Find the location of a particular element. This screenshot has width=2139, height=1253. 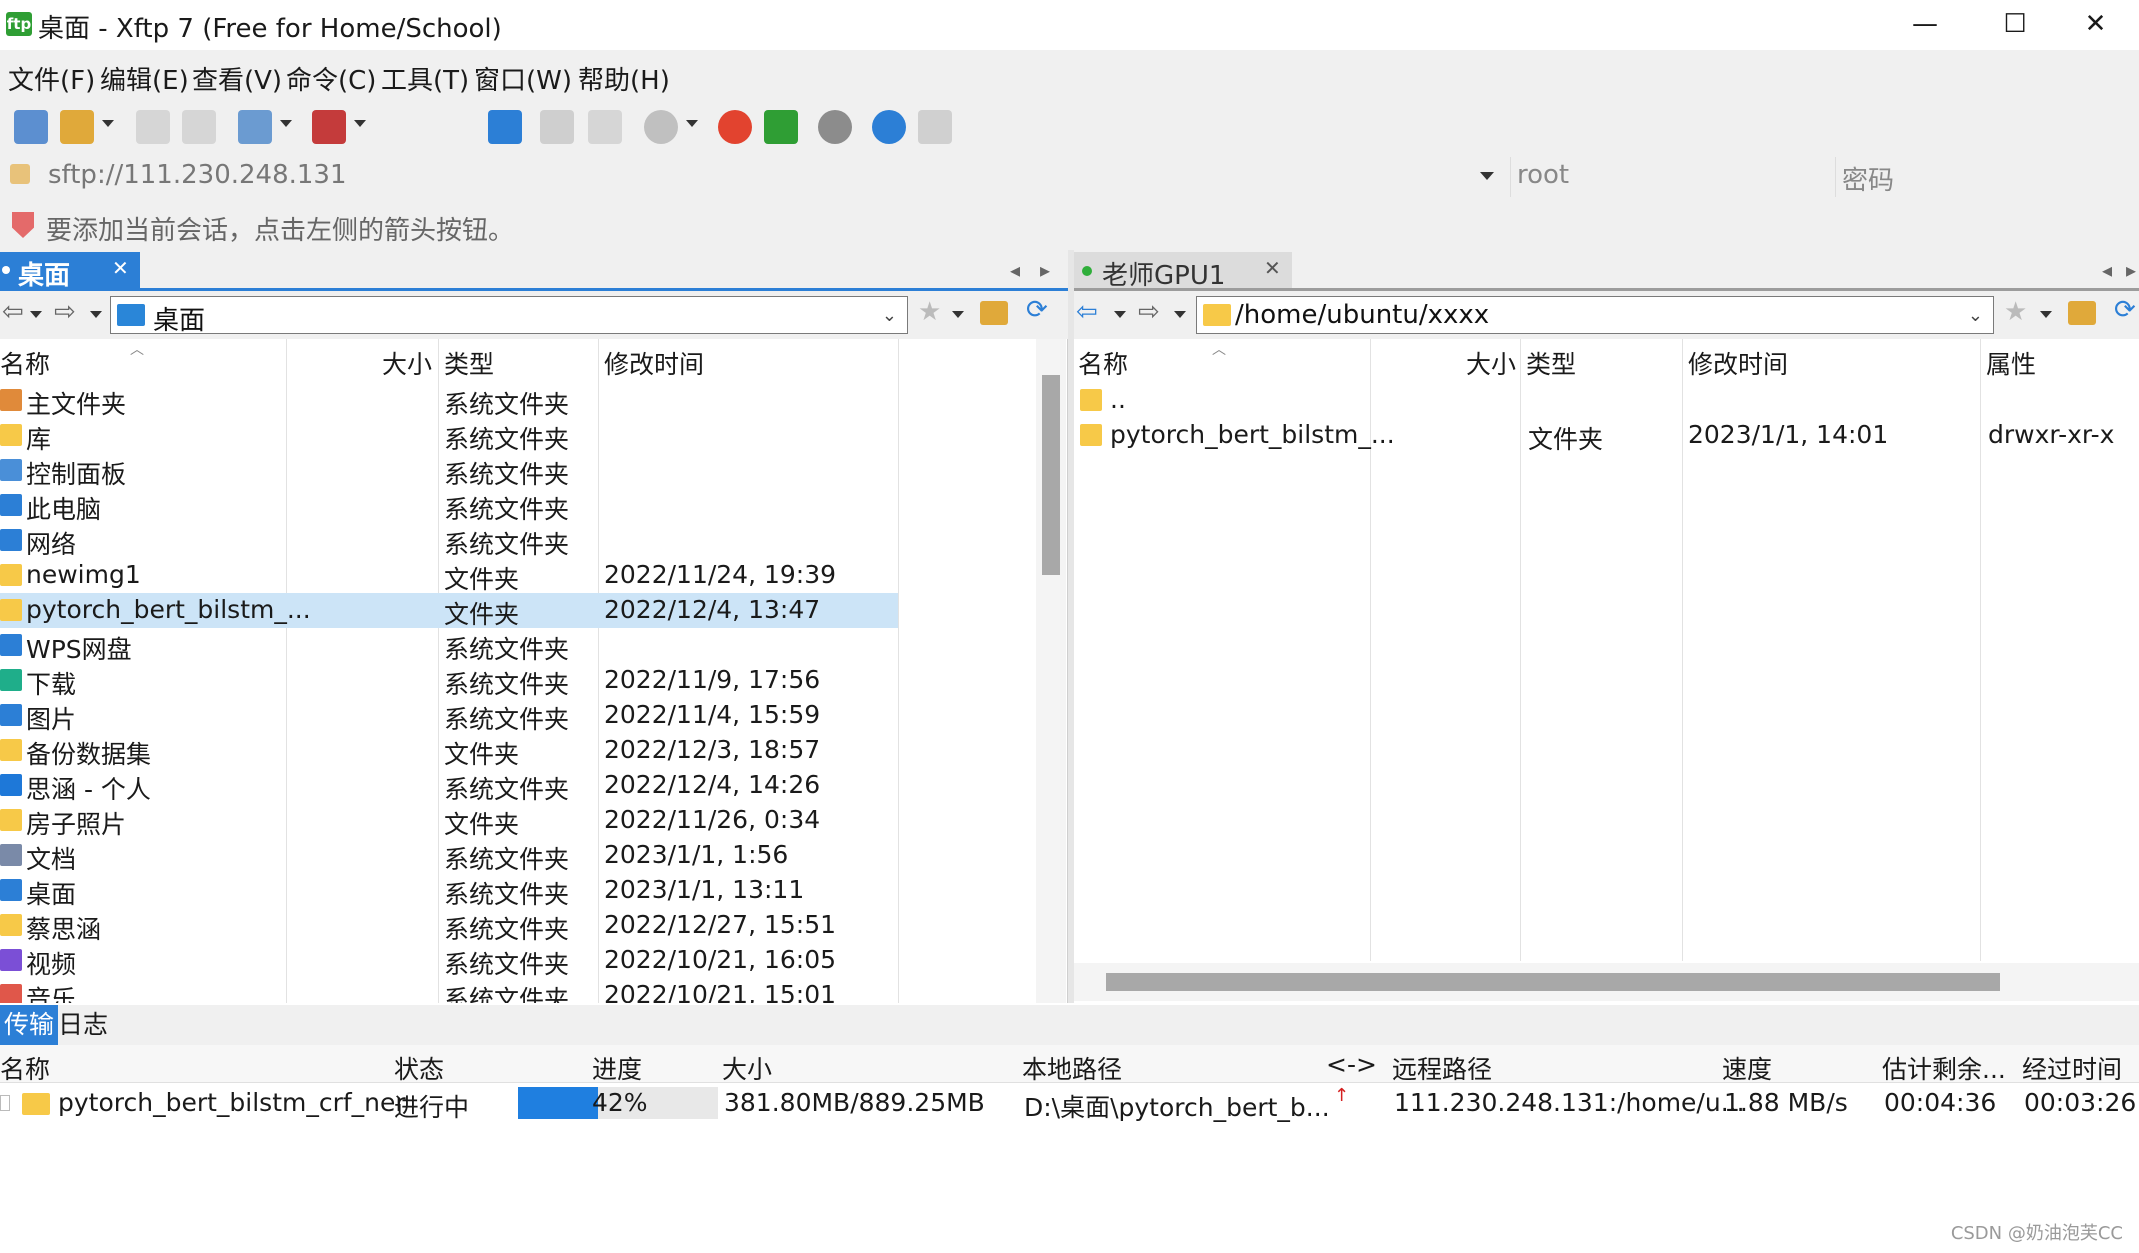

right-path-input: /home/ubuntu/xxxx ⌄ is located at coordinates (1595, 315).